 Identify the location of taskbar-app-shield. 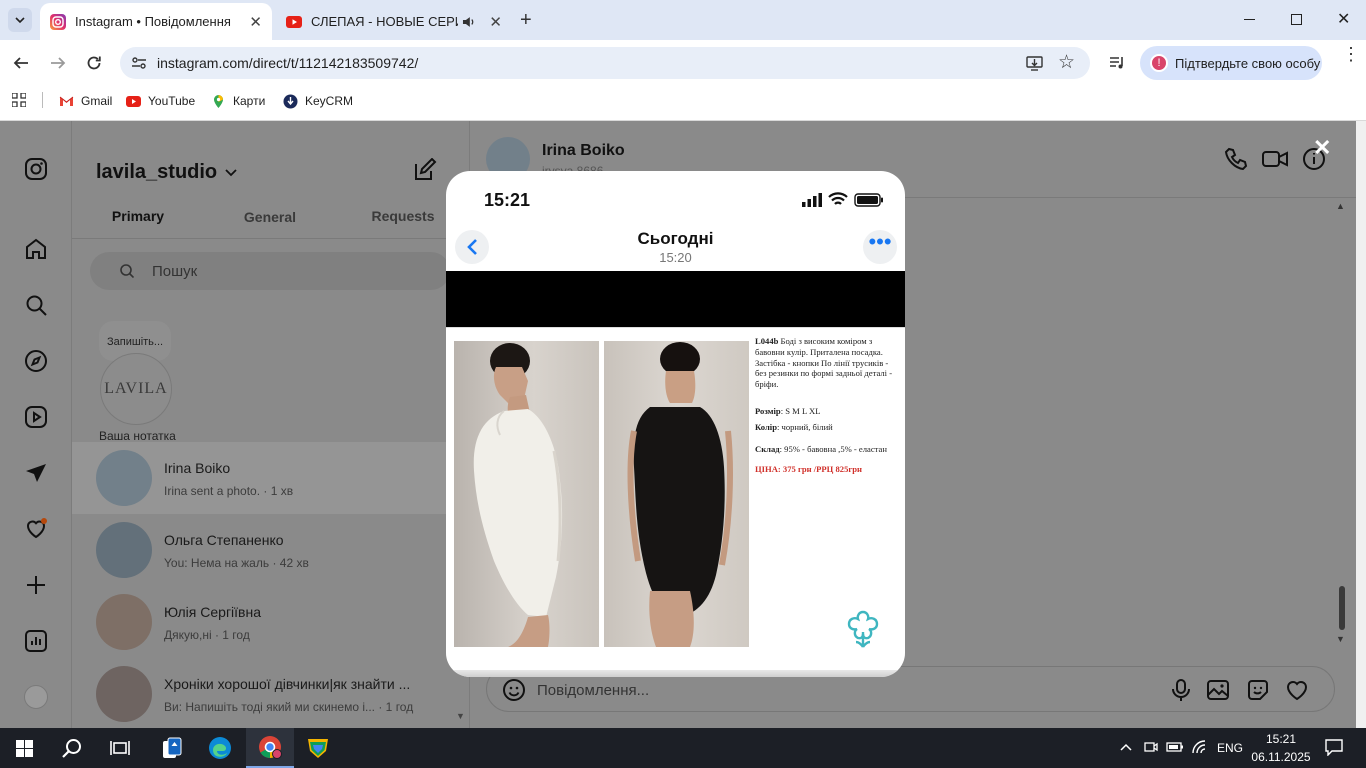
(318, 748).